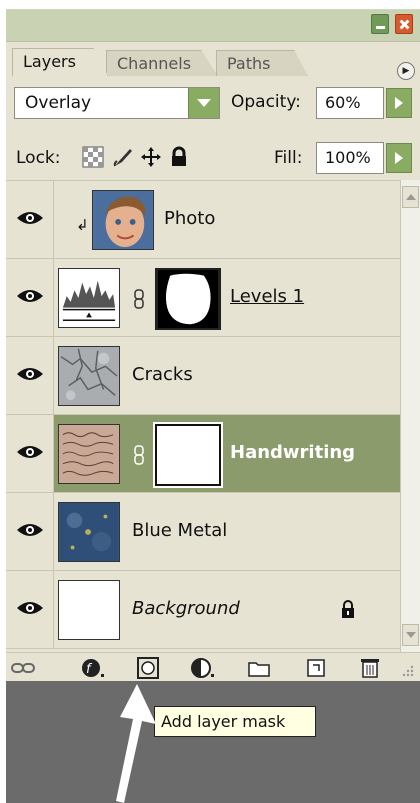 The width and height of the screenshot is (420, 803). I want to click on tab-channels-label: Channels, so click(154, 63).